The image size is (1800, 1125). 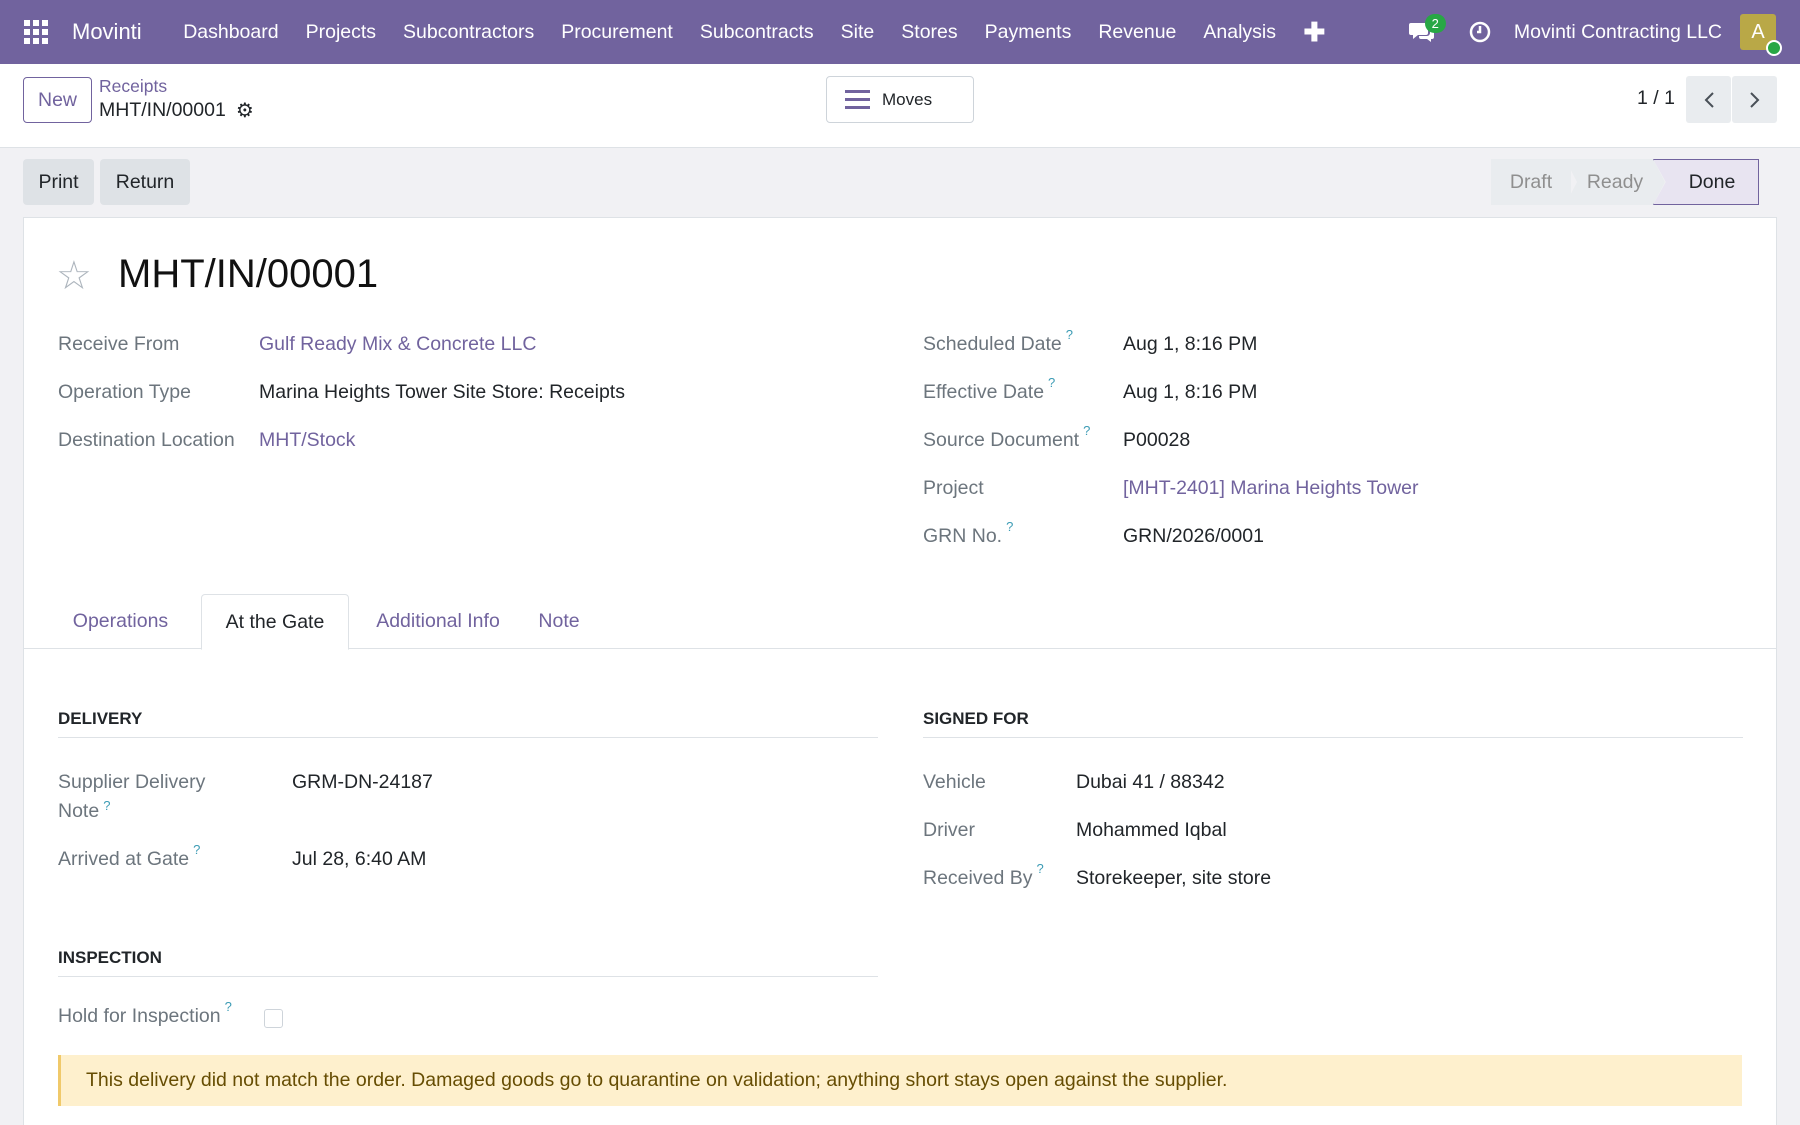 I want to click on operation-type-label: Operation Type, so click(x=124, y=392).